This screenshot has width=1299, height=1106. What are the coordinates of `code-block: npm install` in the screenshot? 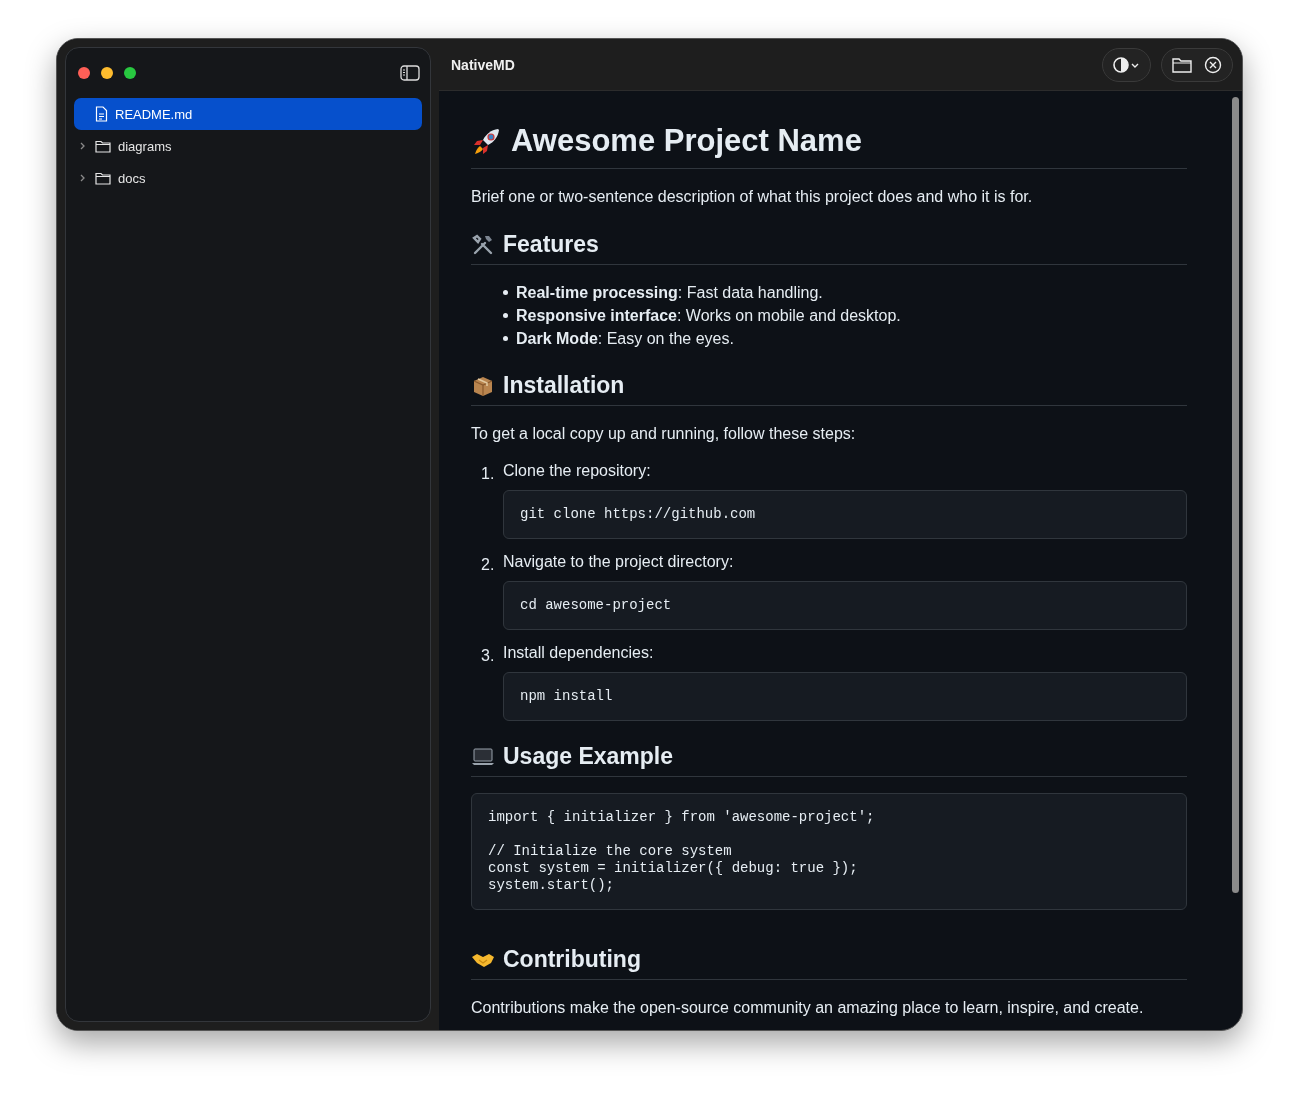 It's located at (845, 696).